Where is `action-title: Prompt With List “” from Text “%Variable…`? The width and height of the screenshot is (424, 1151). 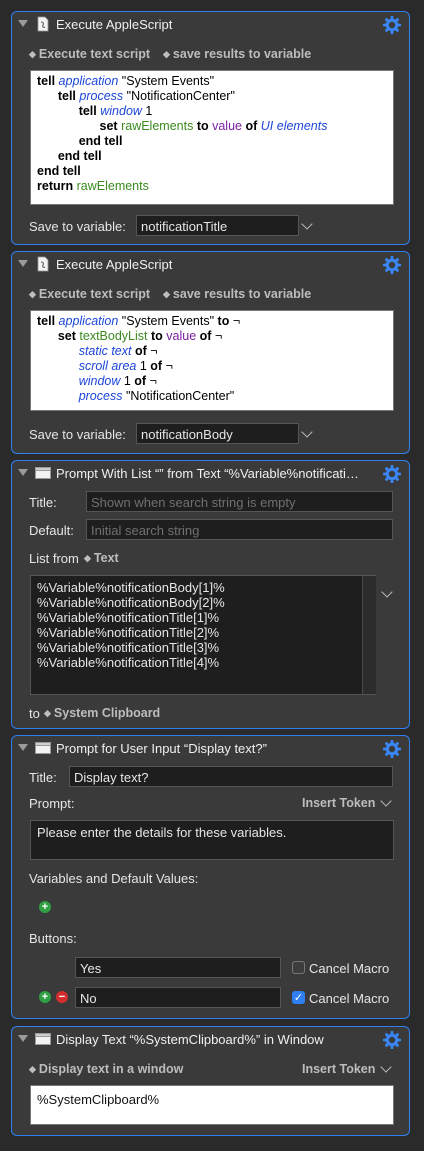 action-title: Prompt With List “” from Text “%Variable… is located at coordinates (207, 473).